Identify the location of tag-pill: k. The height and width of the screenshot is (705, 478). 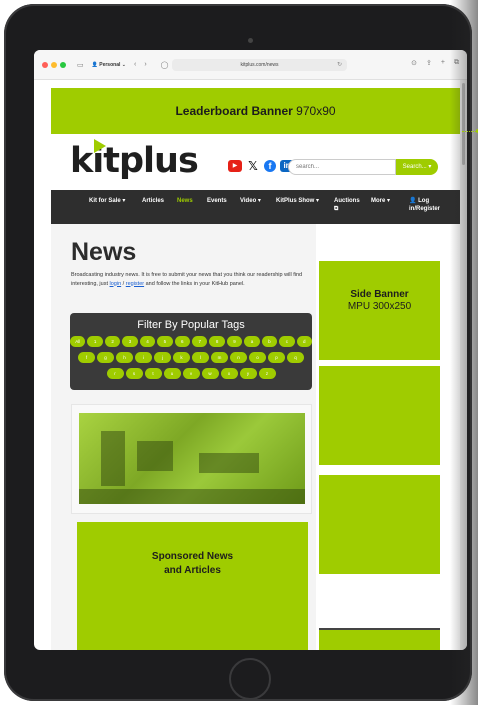
(181, 357).